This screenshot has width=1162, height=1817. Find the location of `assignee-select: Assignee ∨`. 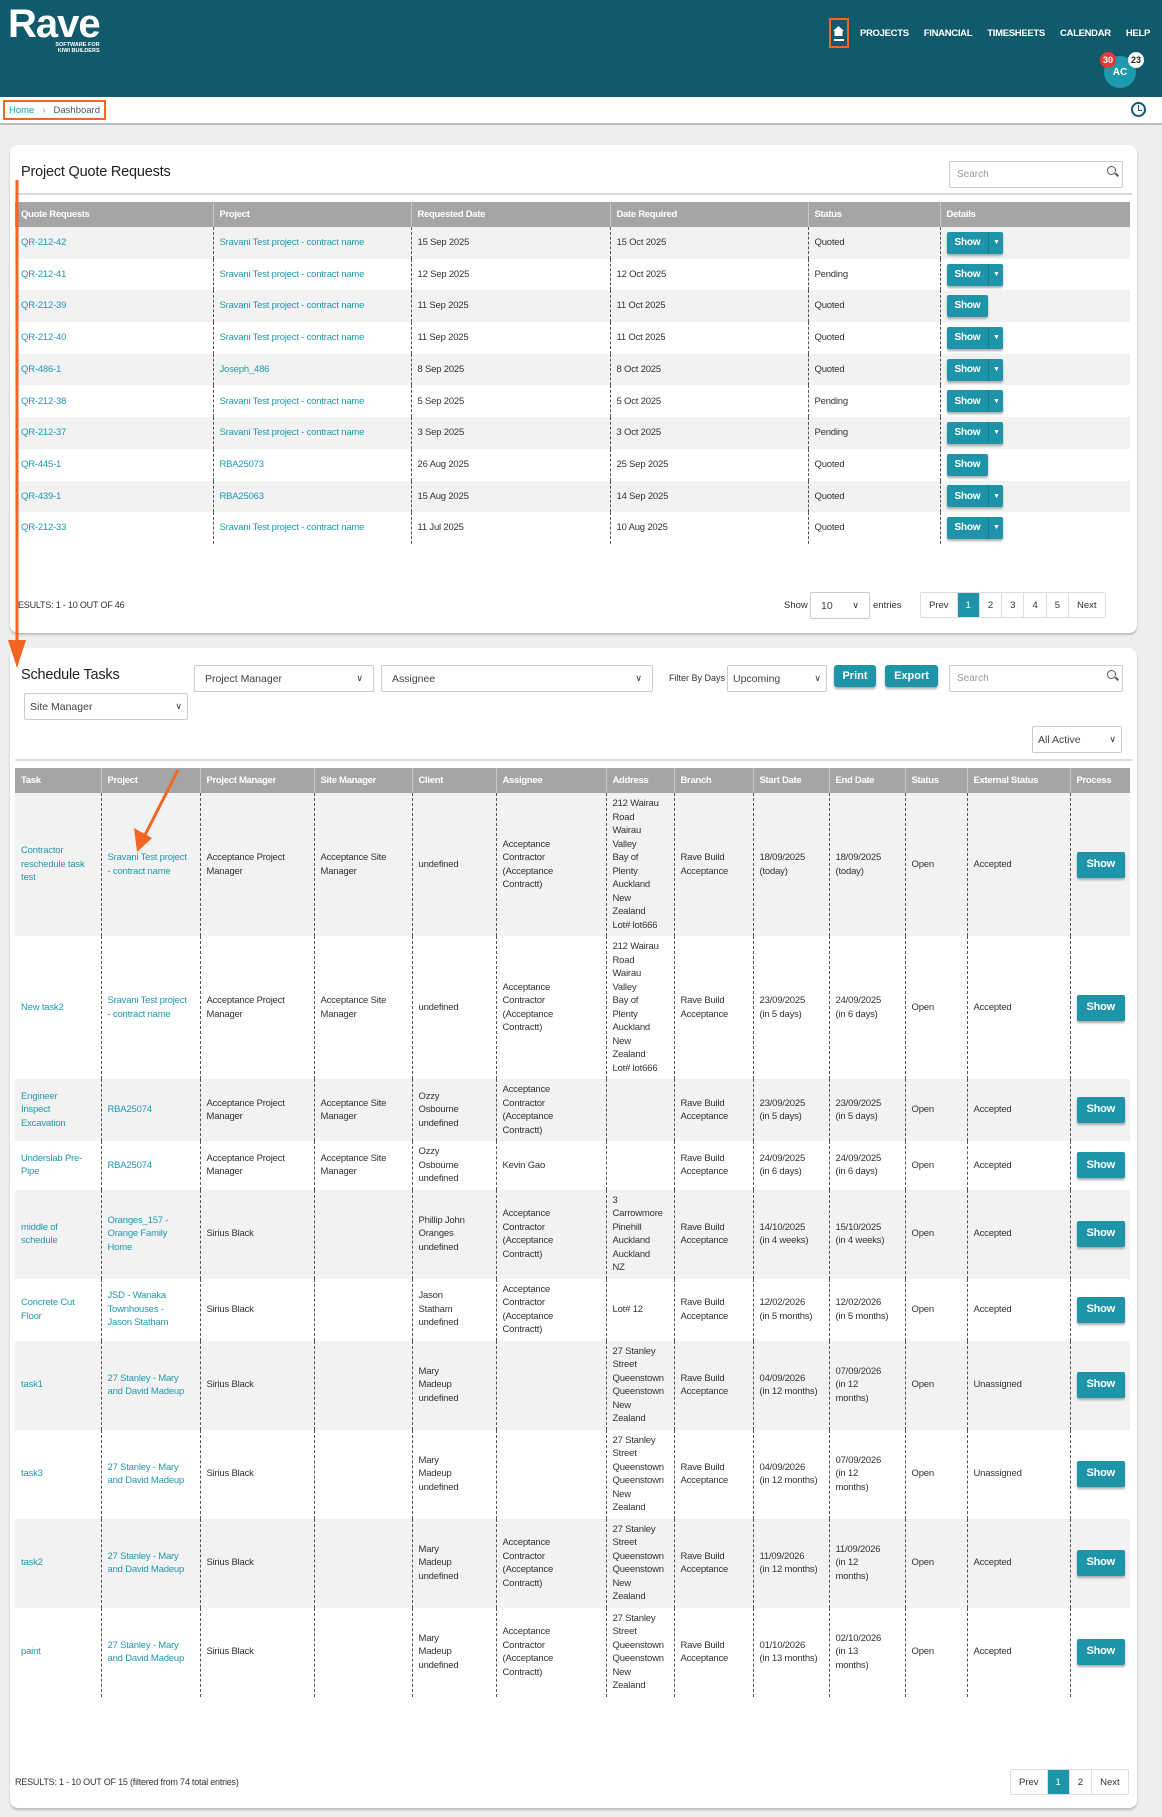

assignee-select: Assignee ∨ is located at coordinates (517, 678).